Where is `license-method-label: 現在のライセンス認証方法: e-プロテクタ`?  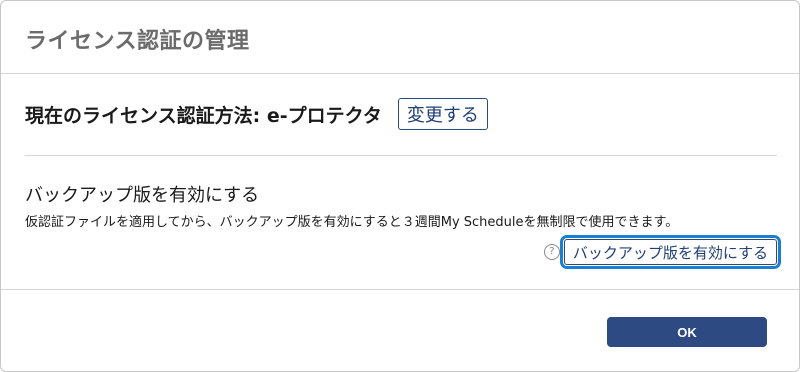 license-method-label: 現在のライセンス認証方法: e-プロテクタ is located at coordinates (203, 115).